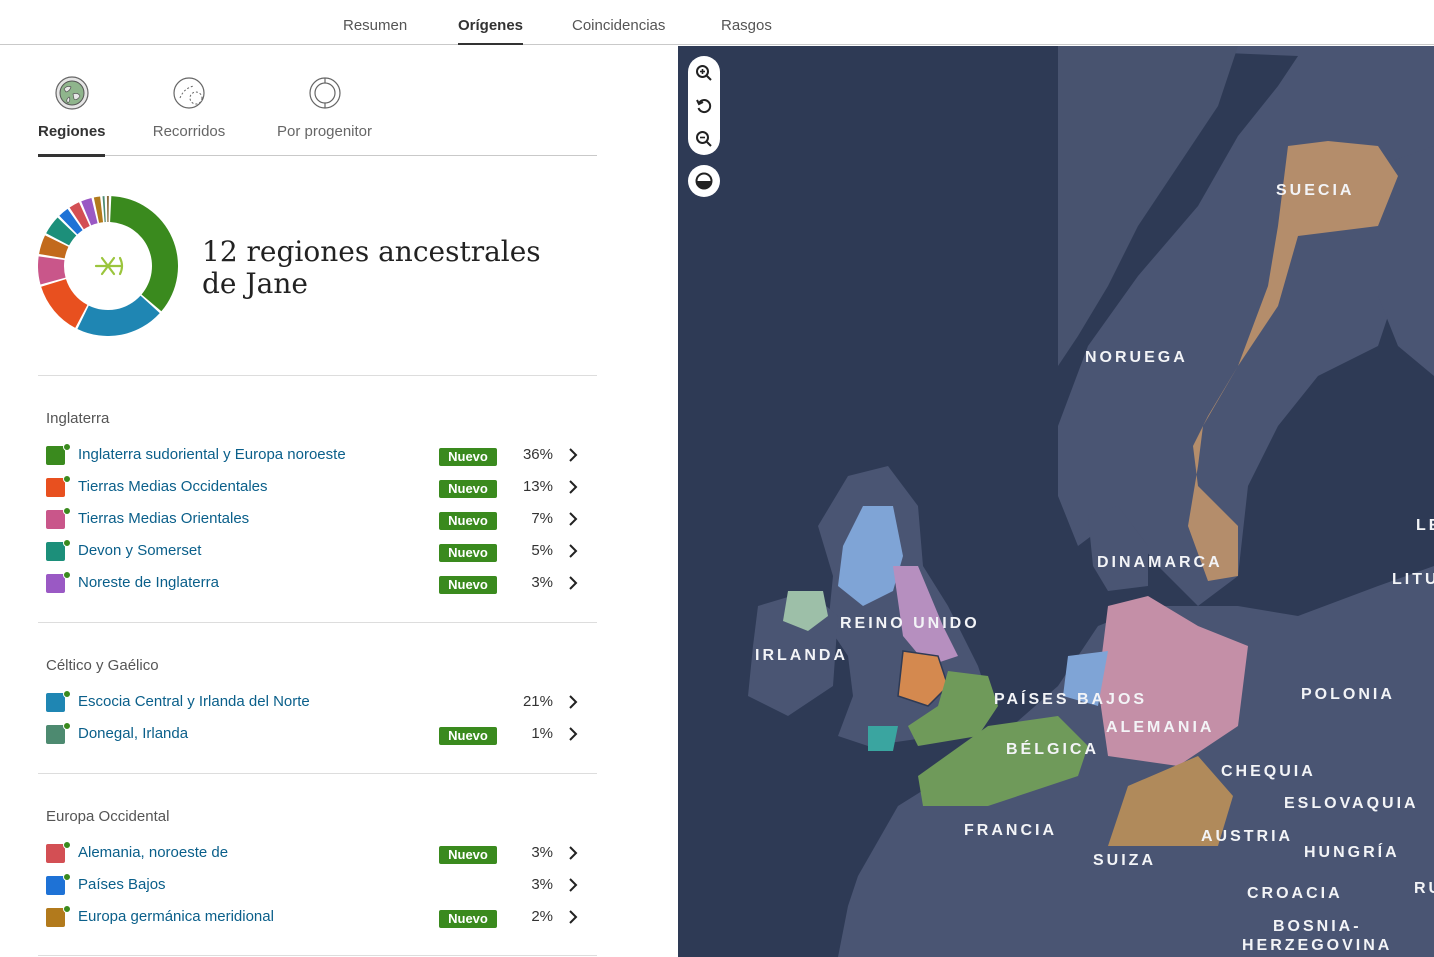  What do you see at coordinates (324, 108) in the screenshot?
I see `subtab-por-progenitor: Por progenitor` at bounding box center [324, 108].